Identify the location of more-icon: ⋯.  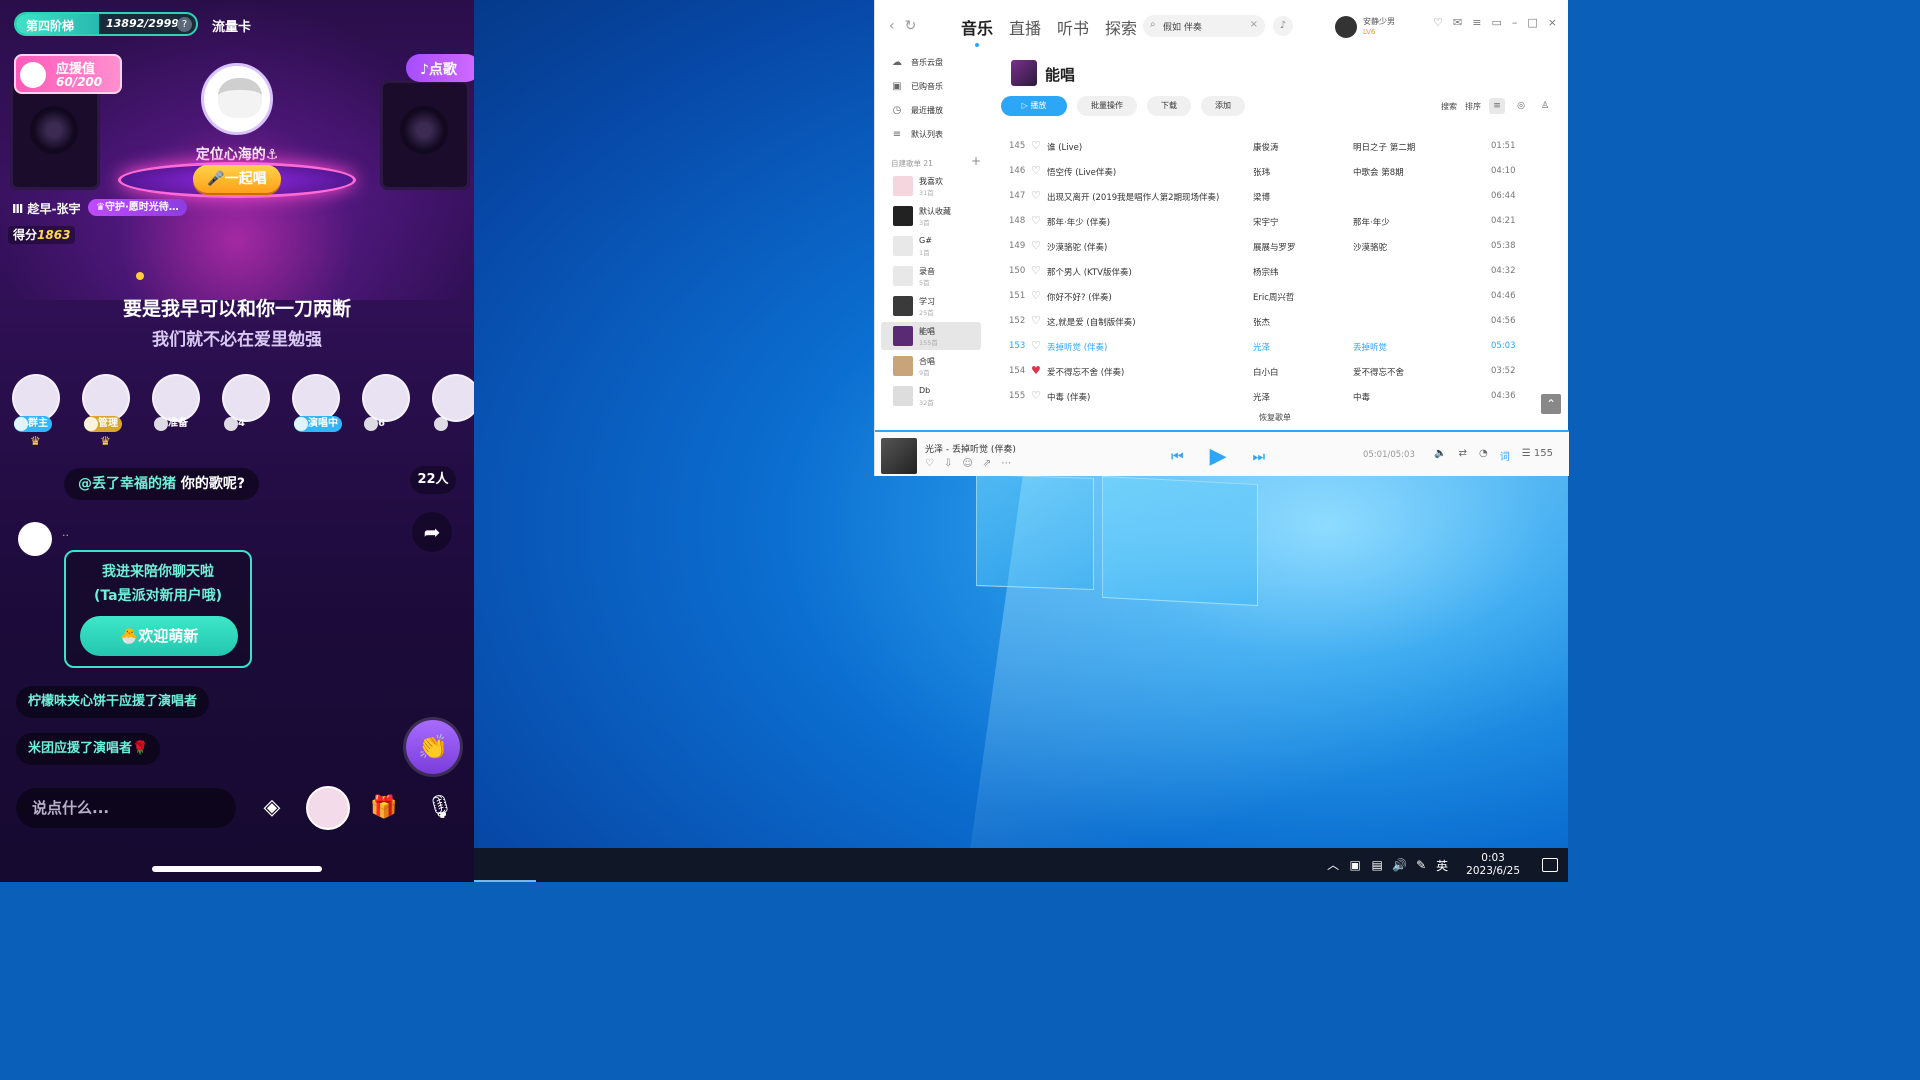
(1006, 463).